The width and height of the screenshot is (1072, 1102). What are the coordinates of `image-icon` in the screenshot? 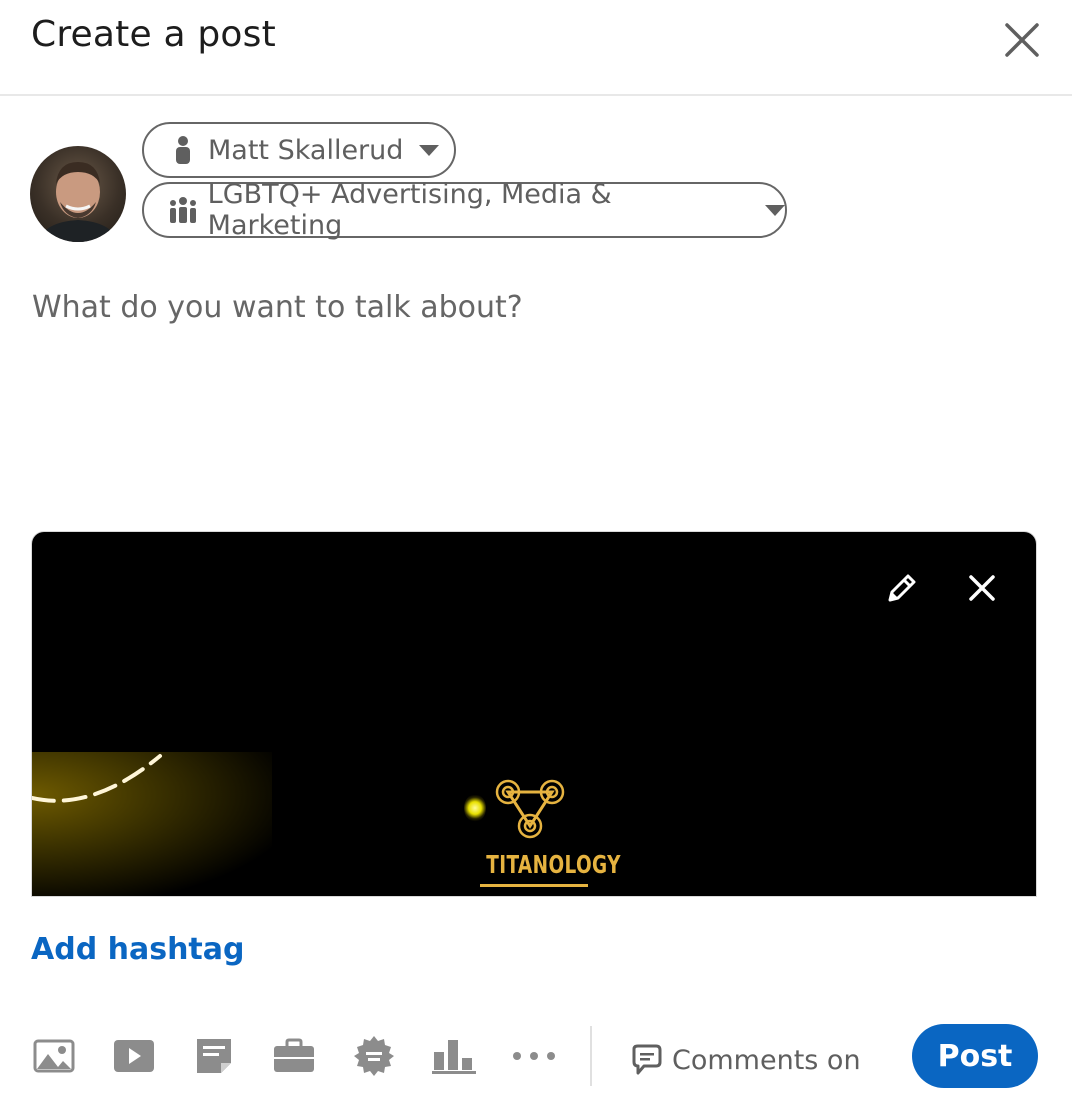 It's located at (54, 1056).